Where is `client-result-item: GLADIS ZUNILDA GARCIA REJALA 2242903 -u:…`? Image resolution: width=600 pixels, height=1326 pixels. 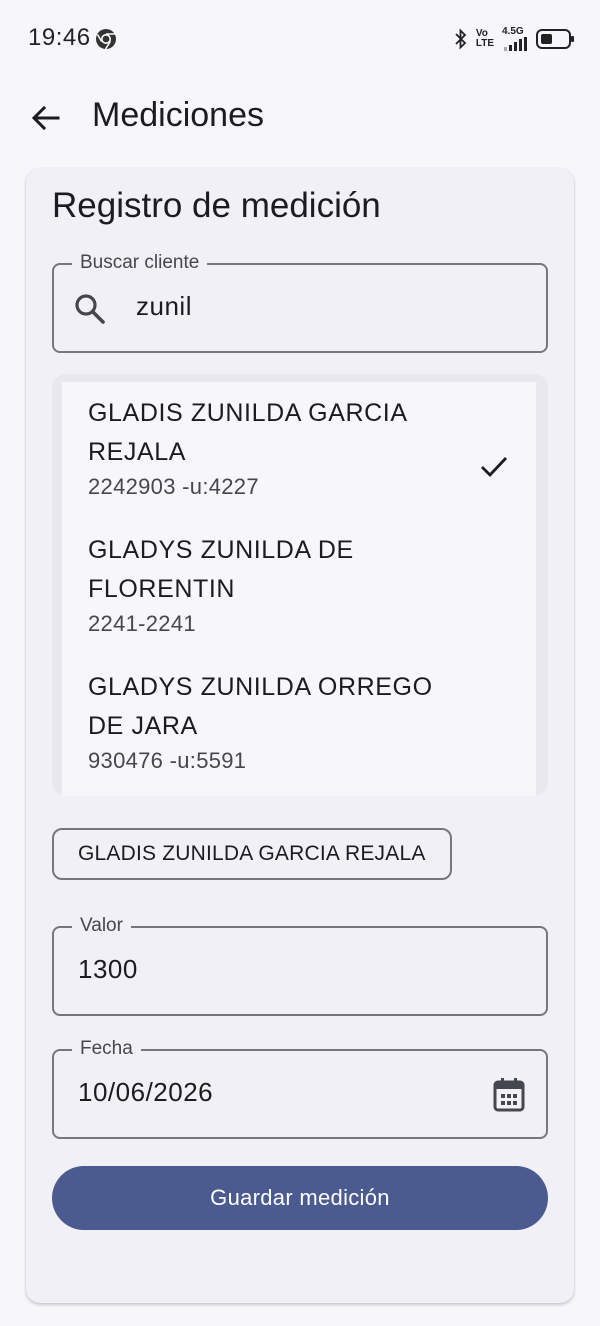
client-result-item: GLADIS ZUNILDA GARCIA REJALA 2242903 -u:… is located at coordinates (299, 448).